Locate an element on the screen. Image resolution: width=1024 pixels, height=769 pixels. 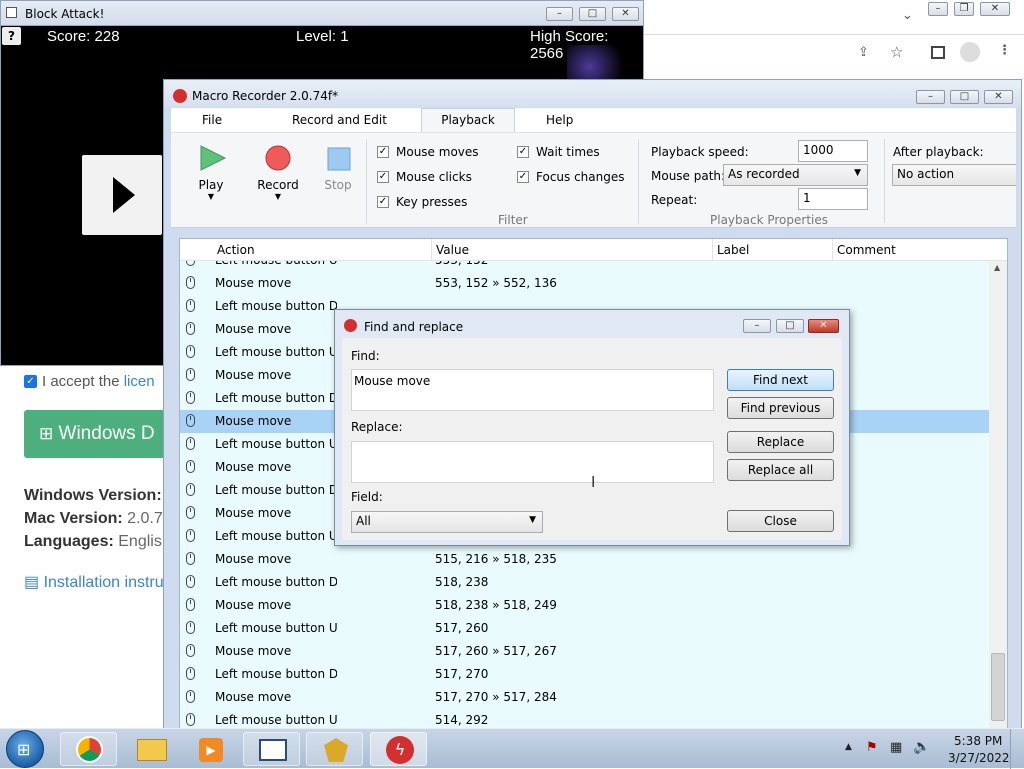
mouse-clicks-checkbox: ✓ is located at coordinates (383, 177).